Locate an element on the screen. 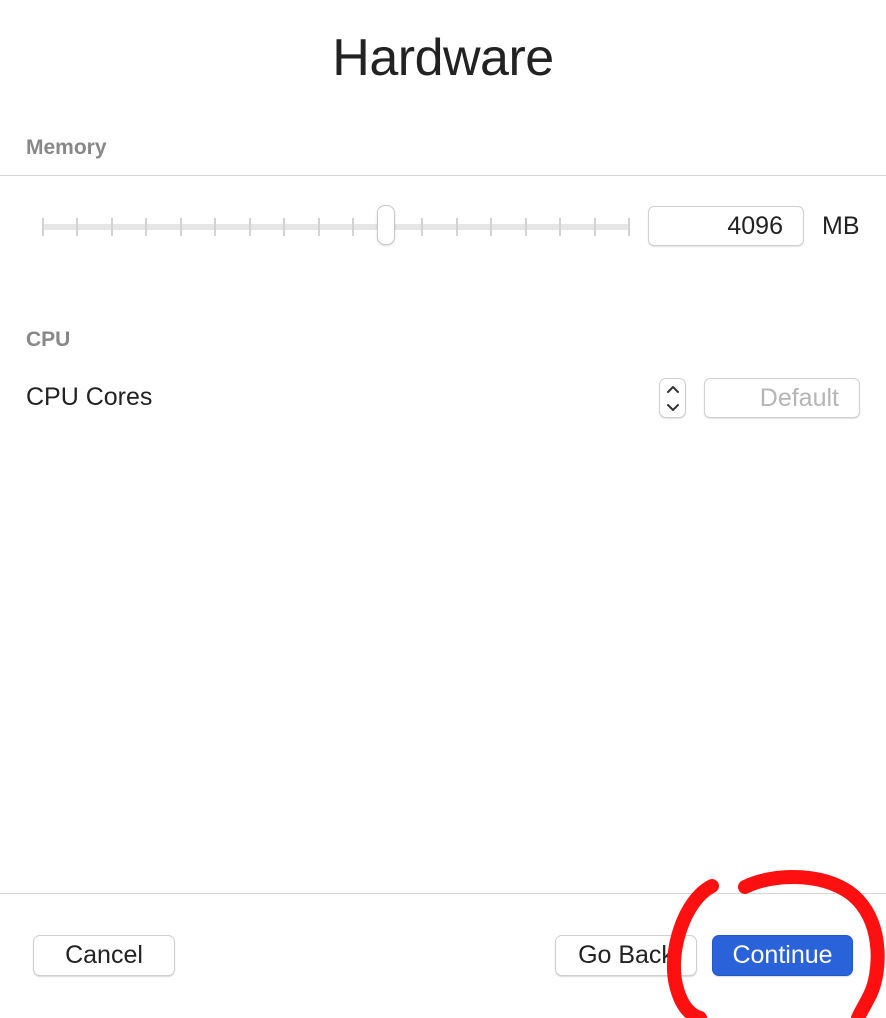 The width and height of the screenshot is (886, 1018). cpu-section-header: CPU is located at coordinates (48, 339).